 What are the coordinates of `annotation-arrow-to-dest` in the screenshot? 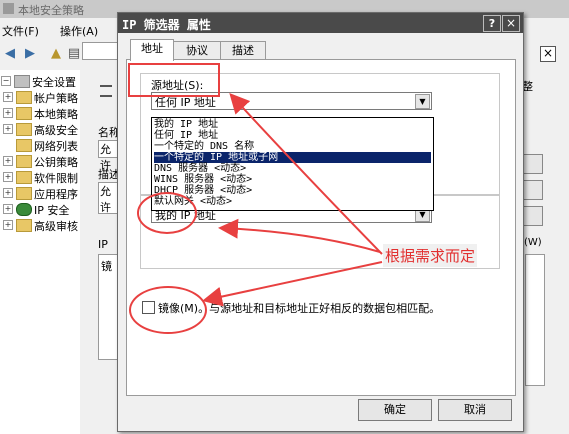 It's located at (299, 235).